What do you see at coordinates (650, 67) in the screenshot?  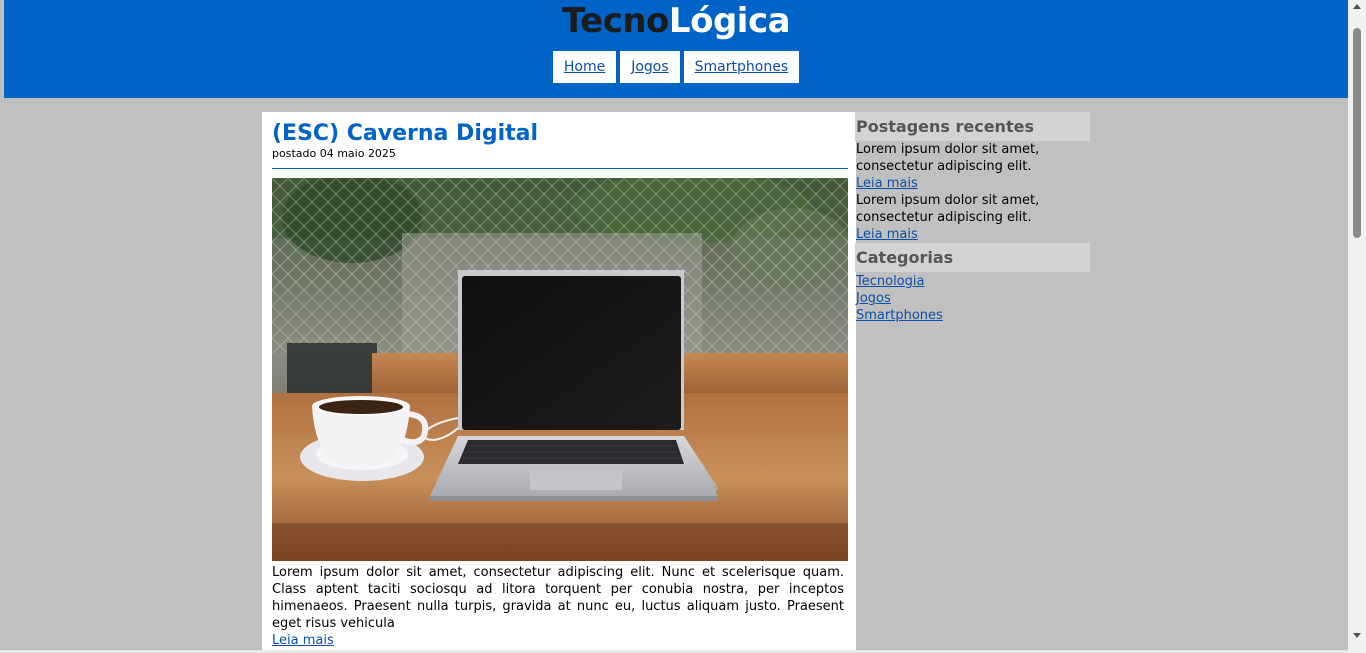 I see `nav-jogos-link: Jogos` at bounding box center [650, 67].